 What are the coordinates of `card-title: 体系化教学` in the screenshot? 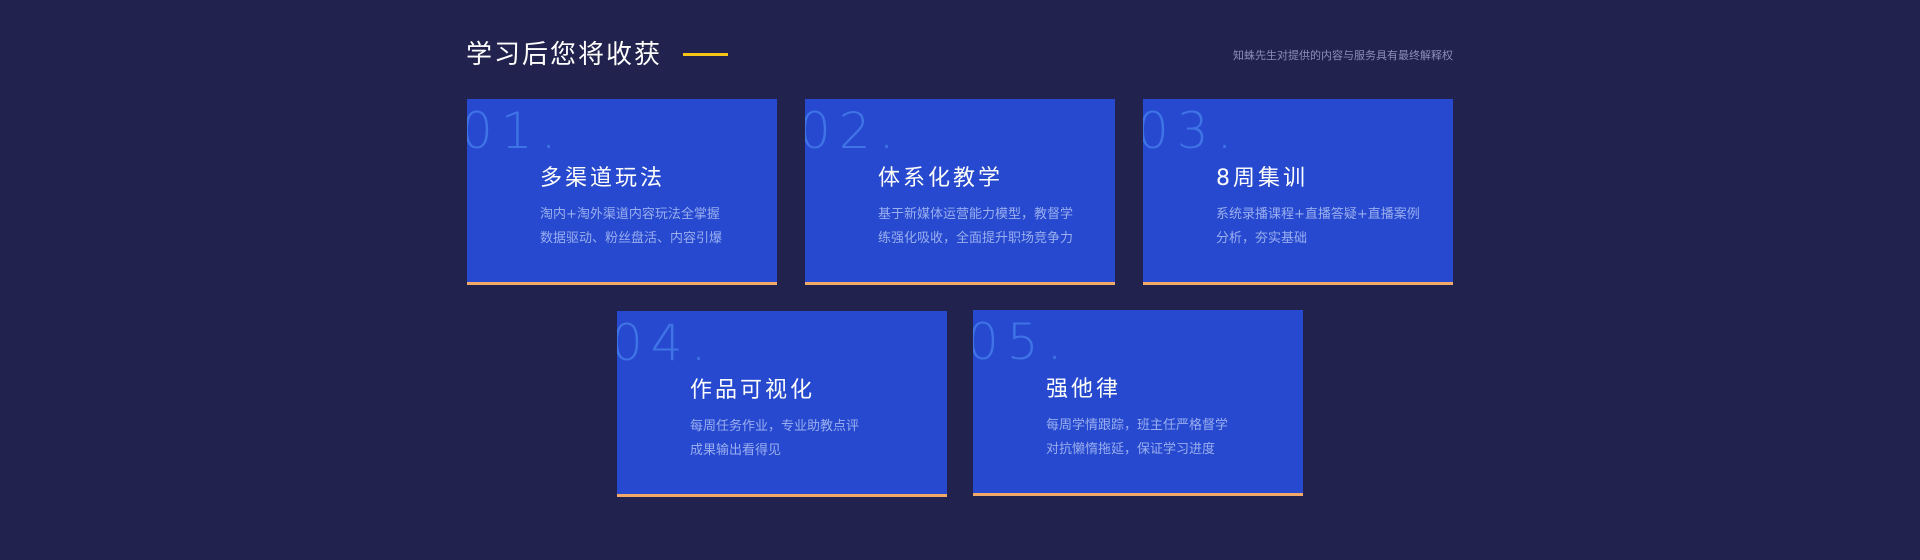 It's located at (941, 178).